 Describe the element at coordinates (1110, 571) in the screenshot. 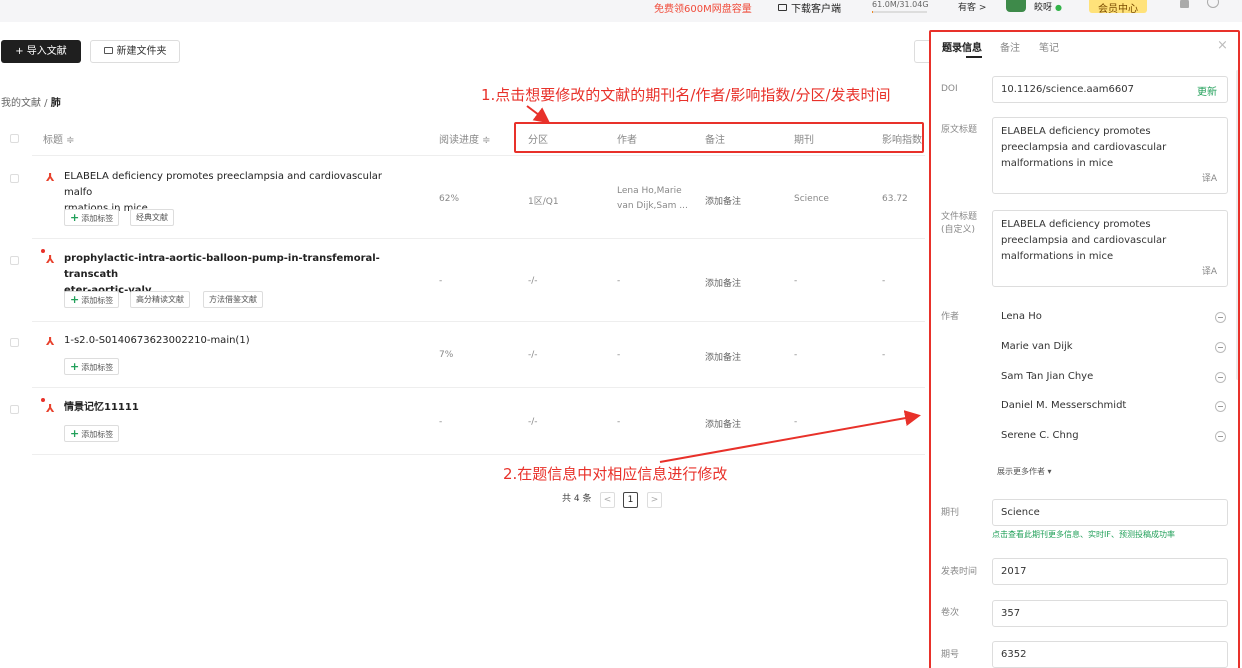

I see `pubdate-field: 2017` at that location.